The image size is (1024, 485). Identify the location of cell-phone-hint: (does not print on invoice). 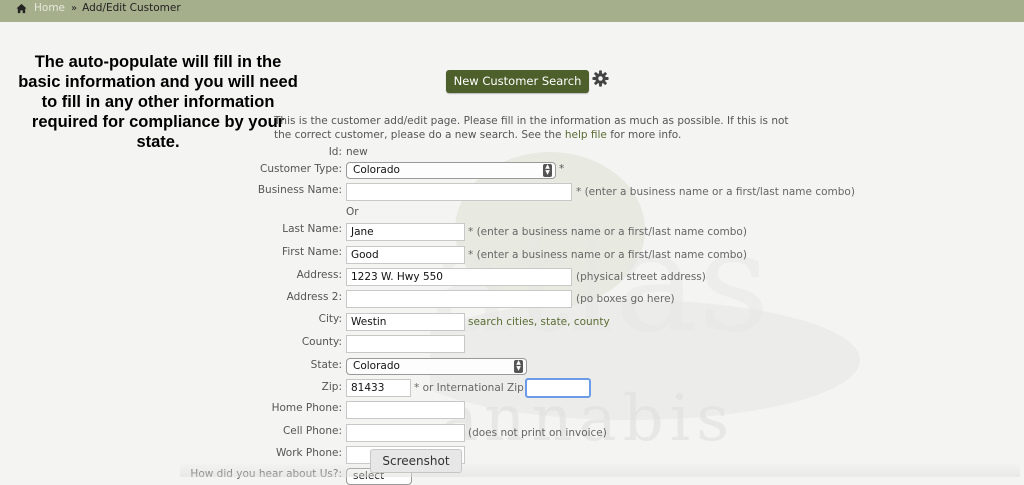
(537, 433).